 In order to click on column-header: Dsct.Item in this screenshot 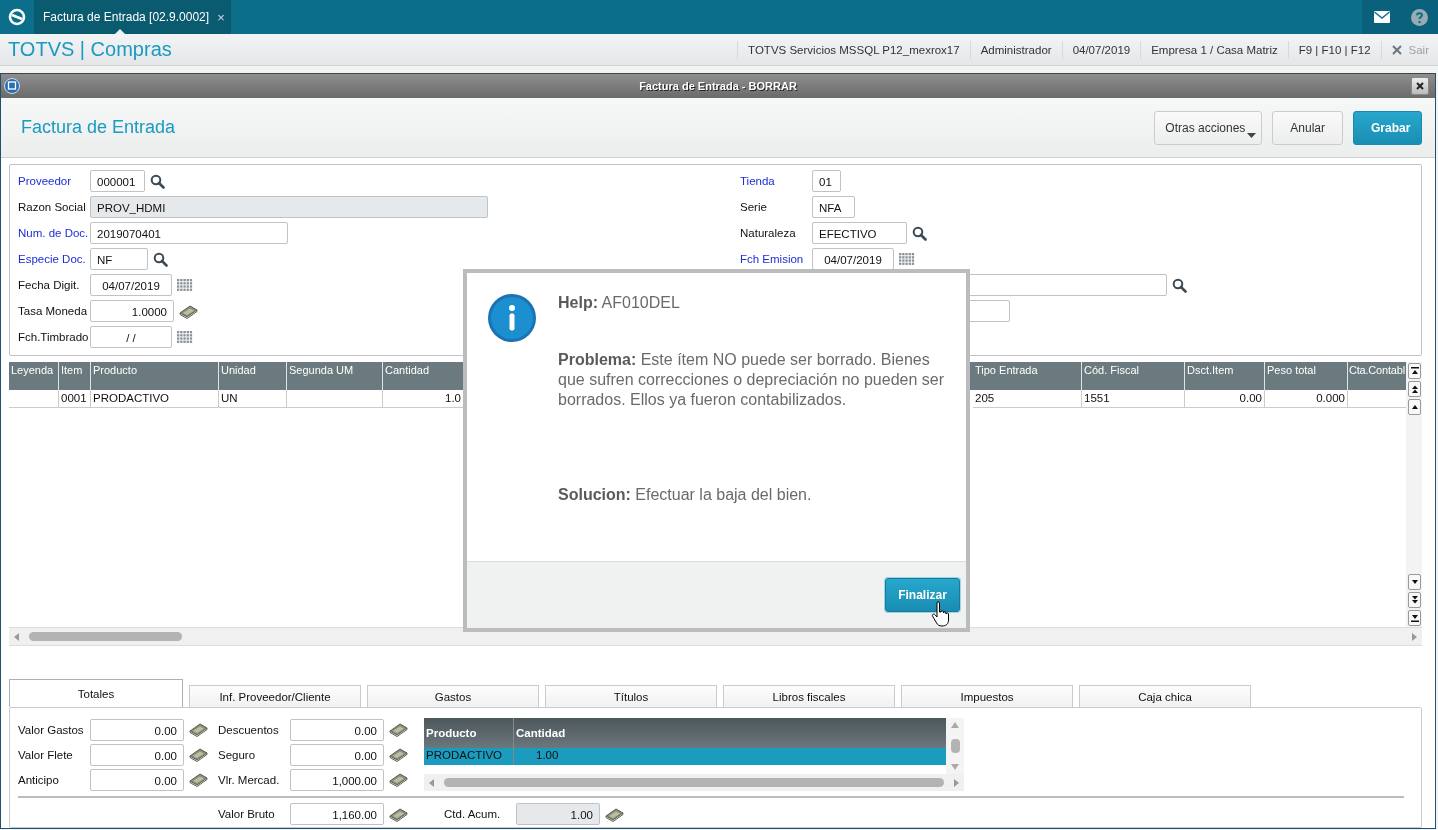, I will do `click(1225, 376)`.